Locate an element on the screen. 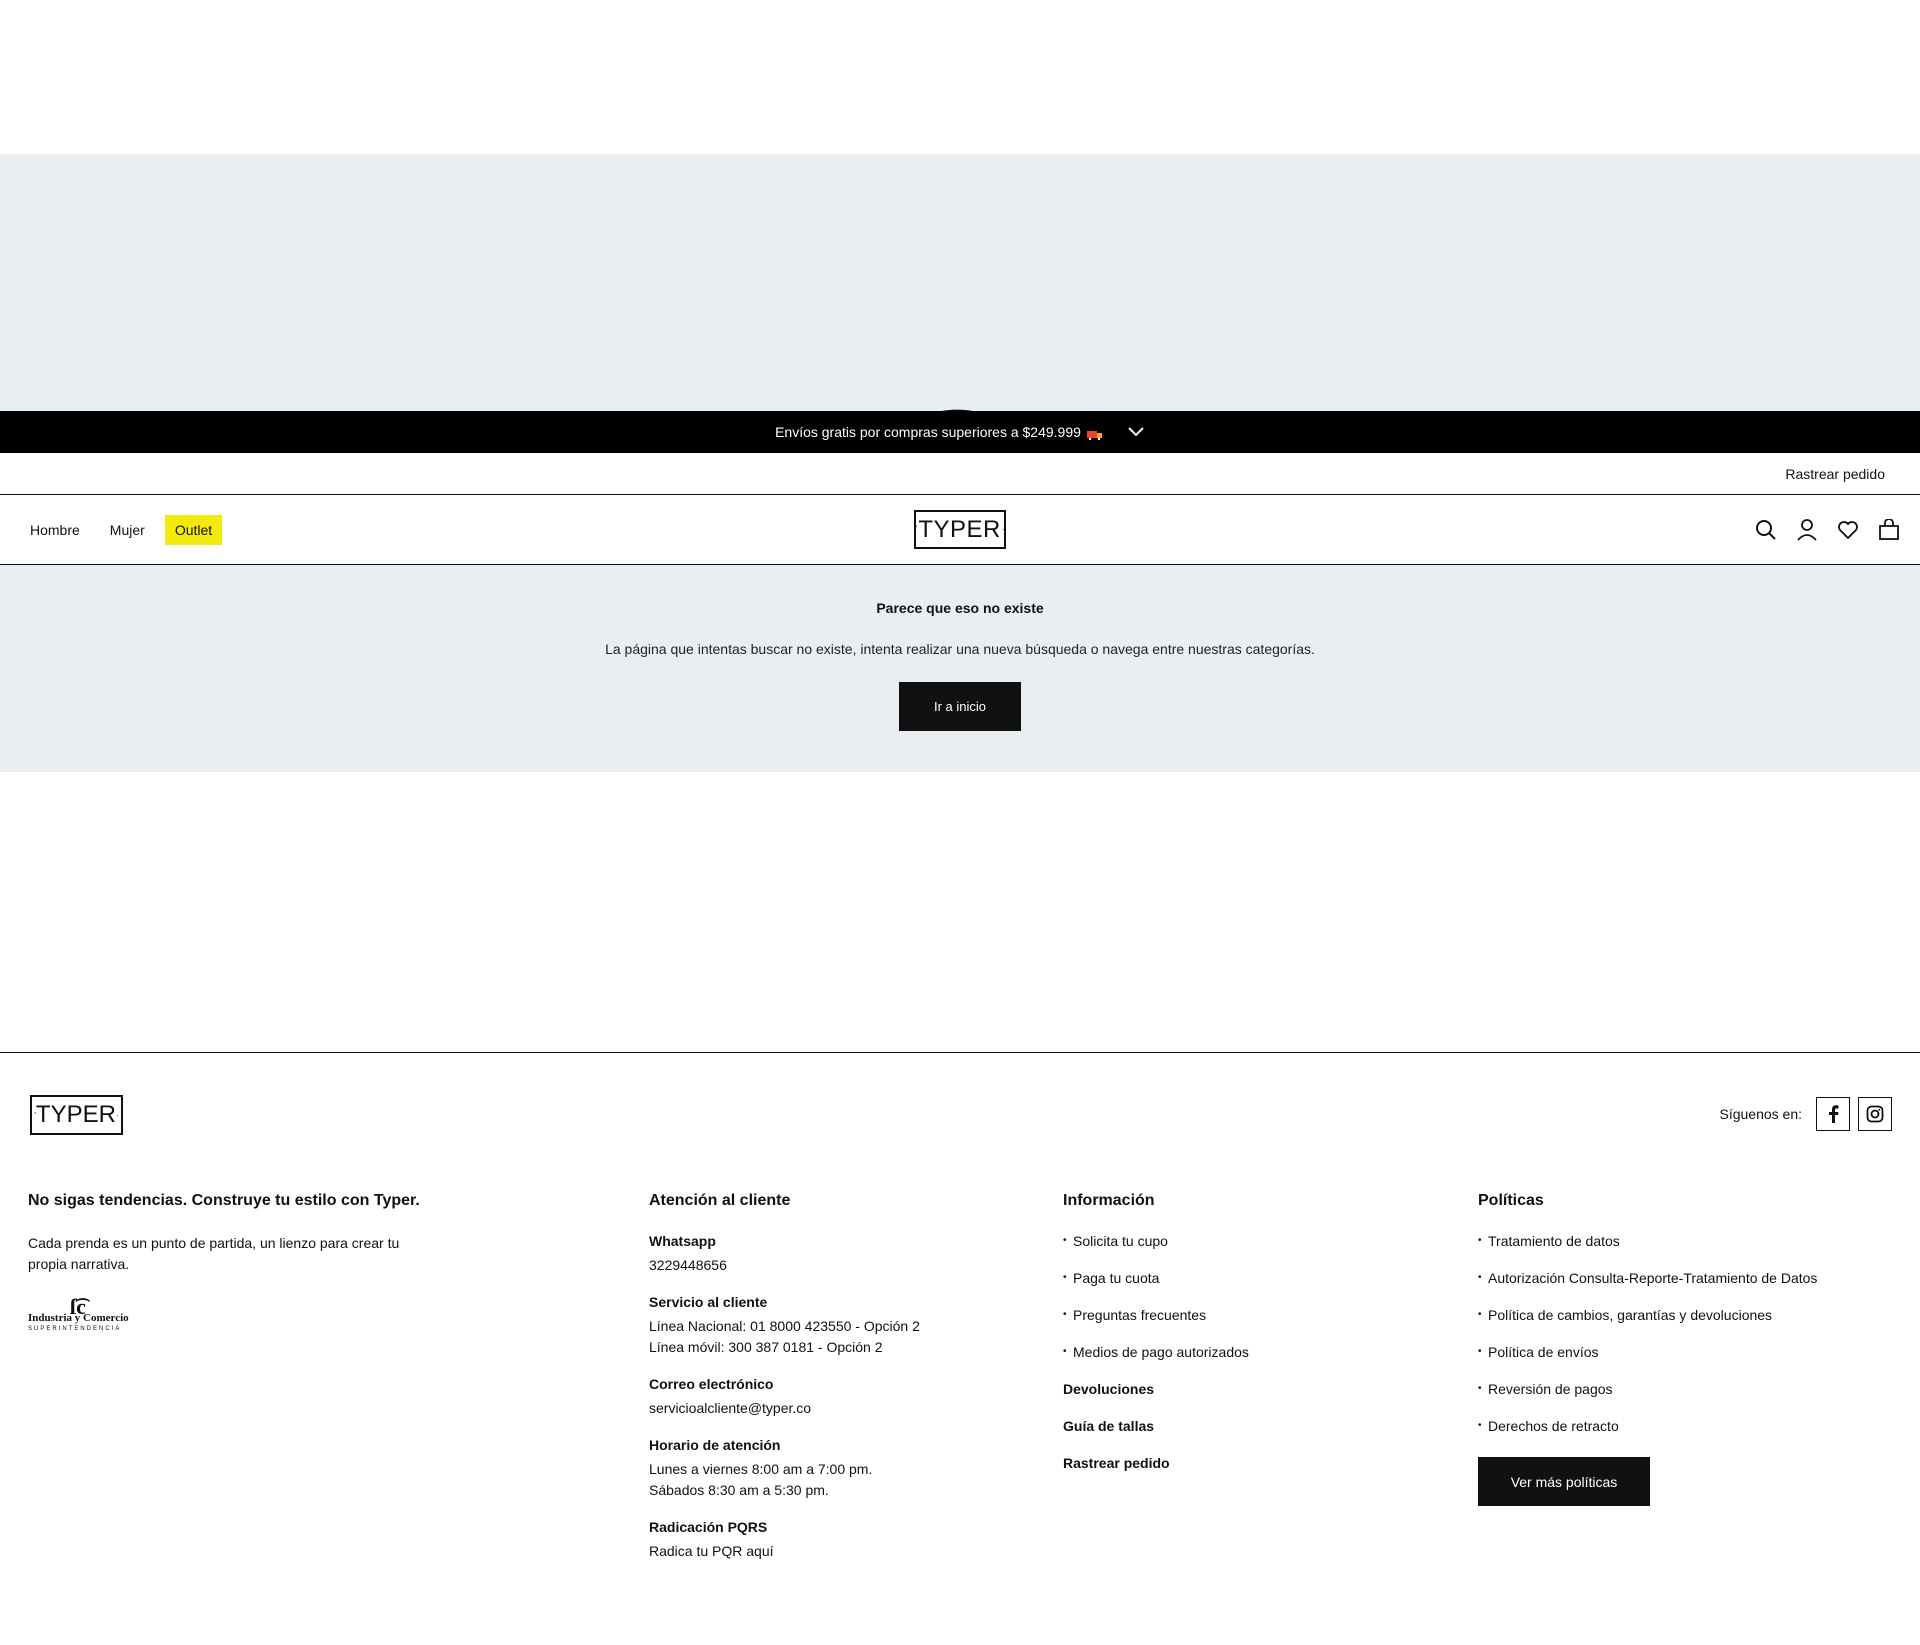 The image size is (1920, 1645). pqrs-group: Radicación PQRS Radica tu PQR aquí is located at coordinates (784, 1540).